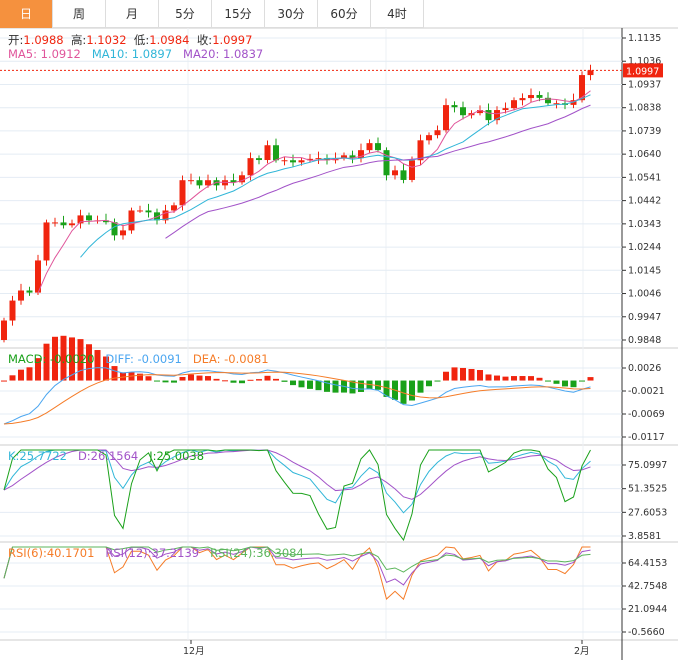 The image size is (678, 670). I want to click on ma-readout: MA5: 1.0912 MA10: 1.0897 MA20: 1.0837, so click(135, 54).